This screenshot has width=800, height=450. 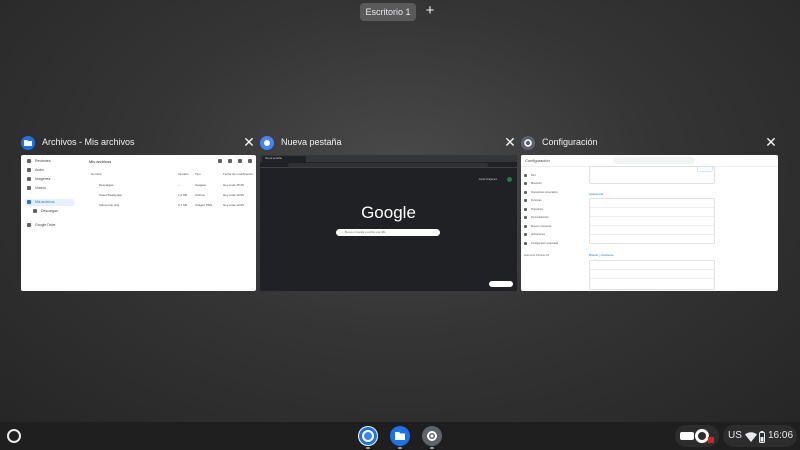 What do you see at coordinates (554, 175) in the screenshot?
I see `nav-item: Red` at bounding box center [554, 175].